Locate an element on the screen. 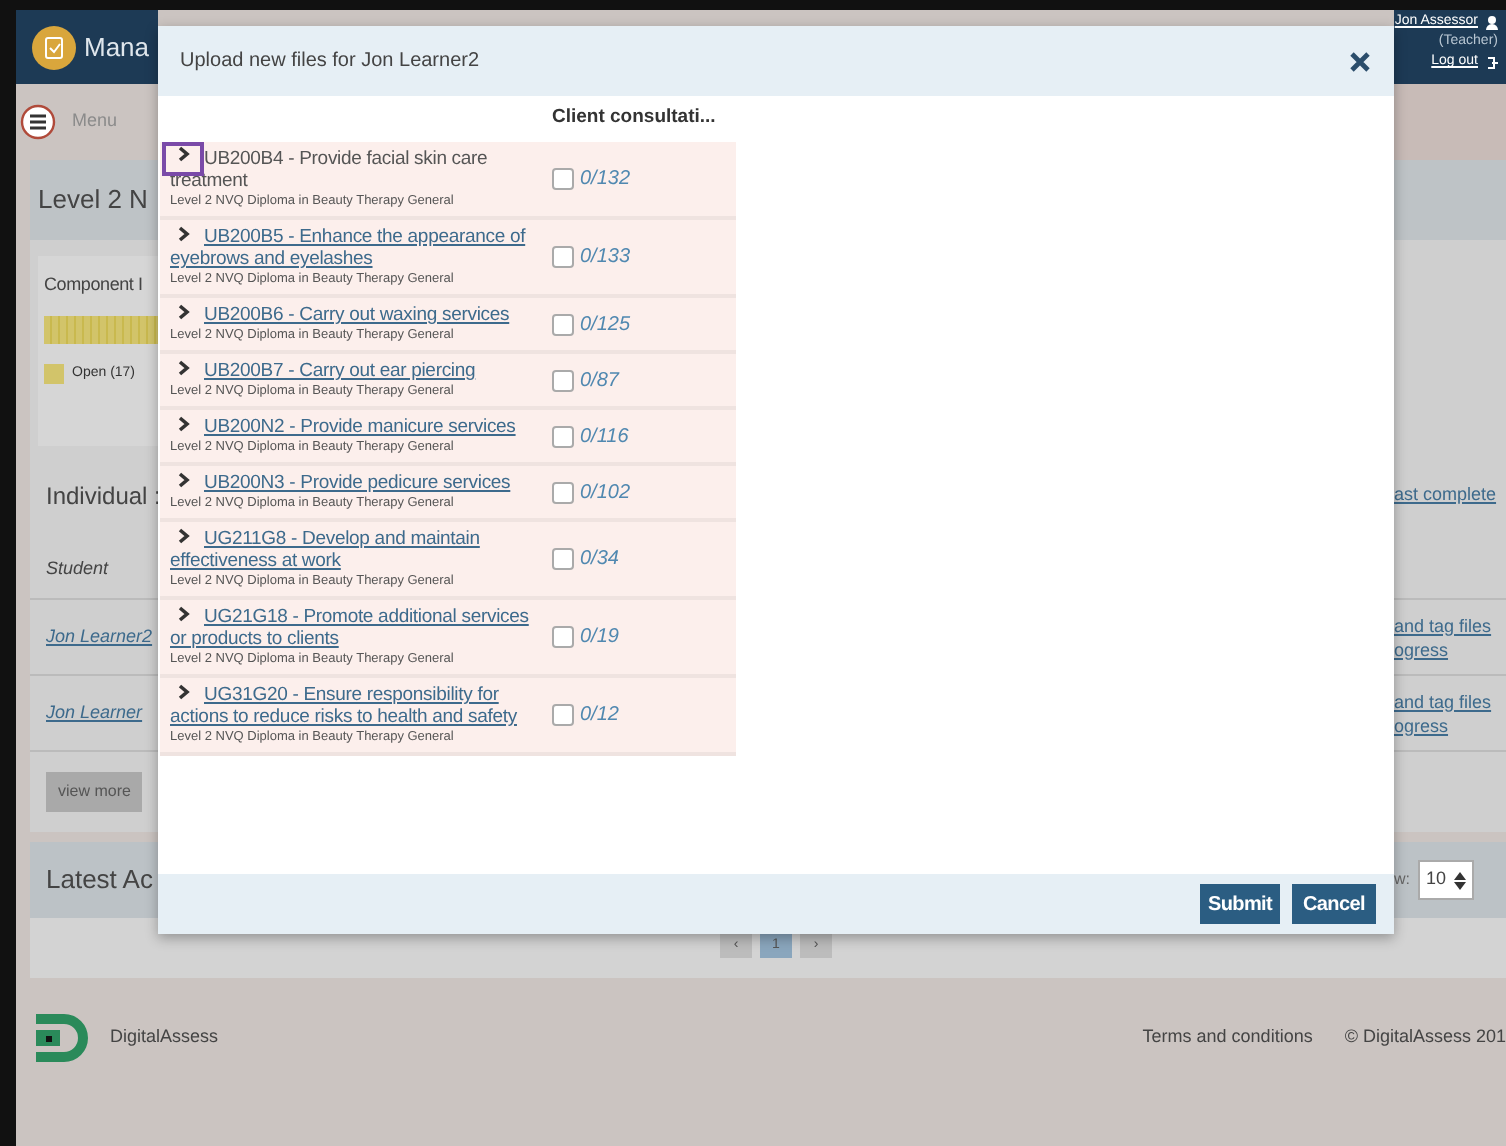 This screenshot has height=1146, width=1506. clipboard-logo-icon is located at coordinates (54, 47).